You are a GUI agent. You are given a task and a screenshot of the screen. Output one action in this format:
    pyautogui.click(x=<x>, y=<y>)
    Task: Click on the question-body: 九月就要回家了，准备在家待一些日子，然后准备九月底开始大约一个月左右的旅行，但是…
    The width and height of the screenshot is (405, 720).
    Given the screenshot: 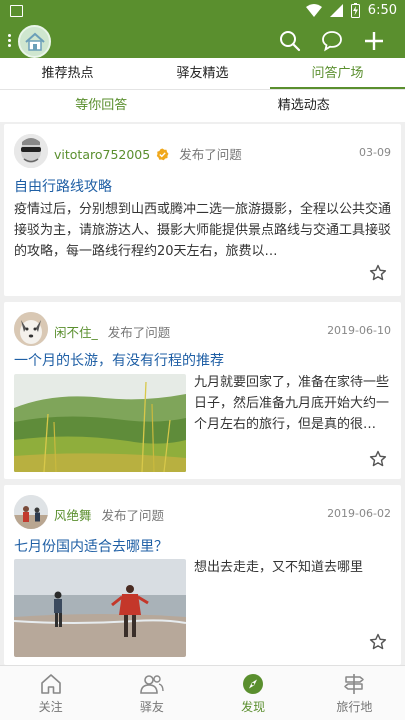 What is the action you would take?
    pyautogui.click(x=292, y=403)
    